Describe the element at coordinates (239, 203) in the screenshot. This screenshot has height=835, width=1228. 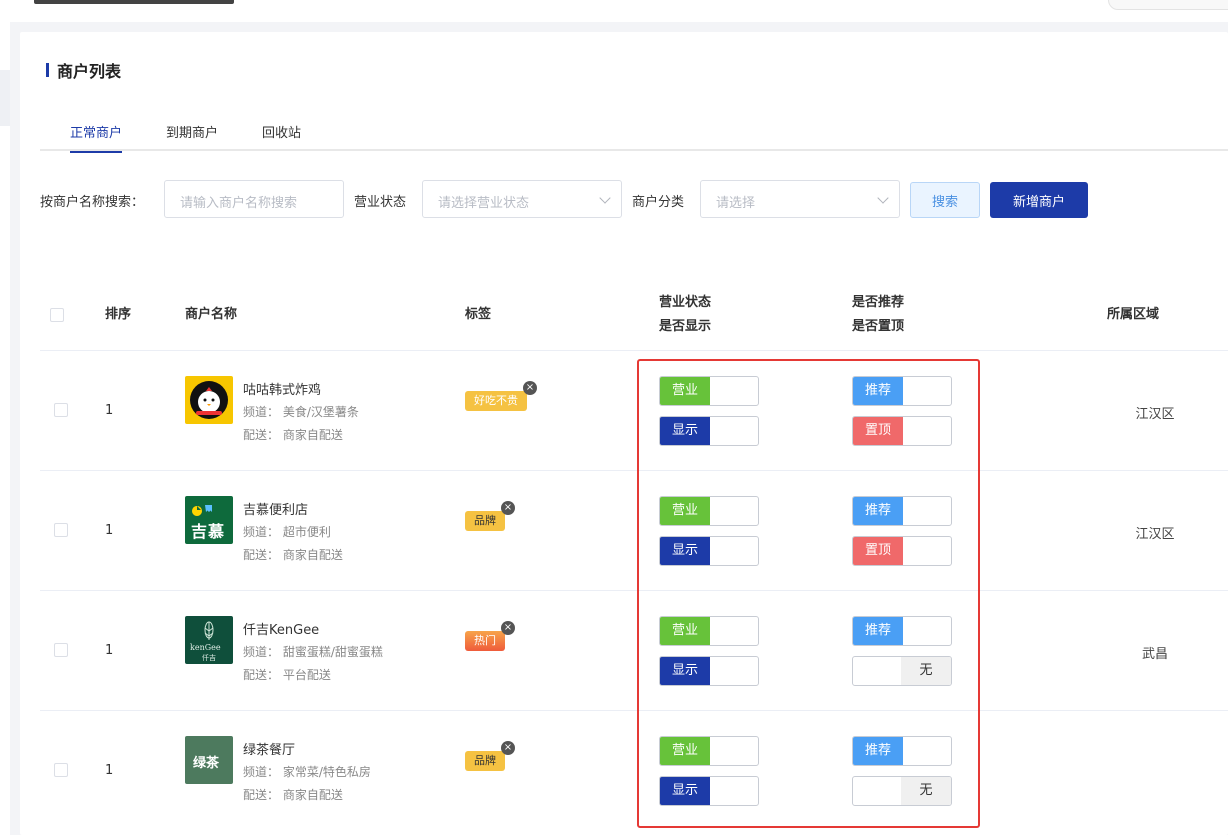
I see `name-search-placeholder: 请输入商户名称搜索` at that location.